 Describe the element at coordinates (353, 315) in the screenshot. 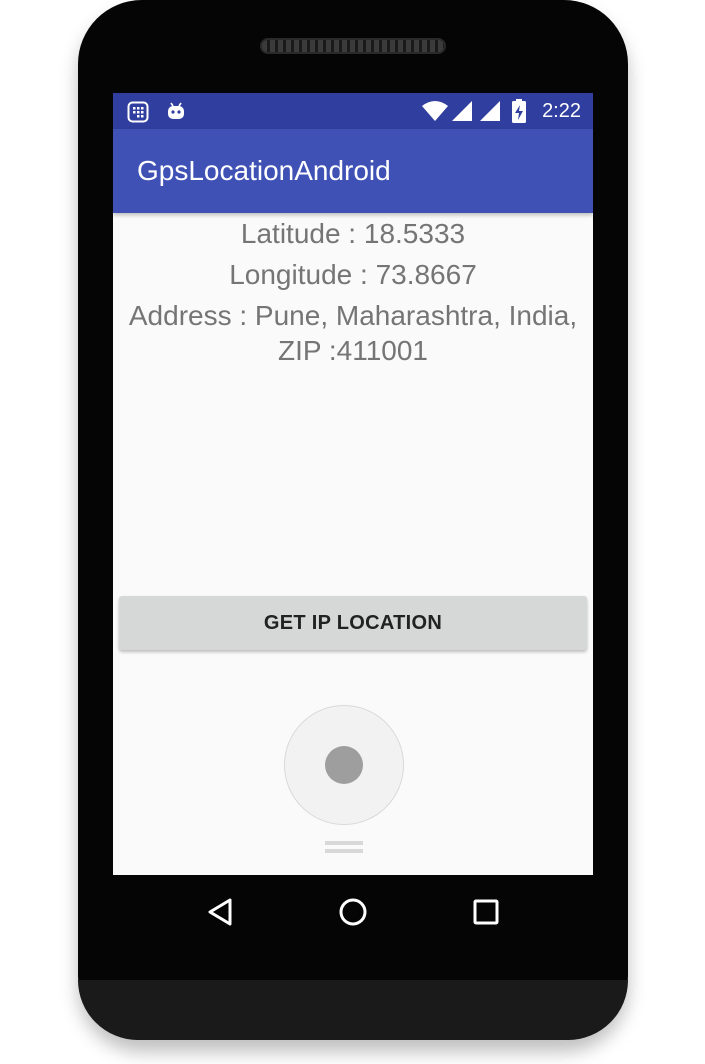

I see `address-text: Address : Pune, Maharashtra, India,` at that location.